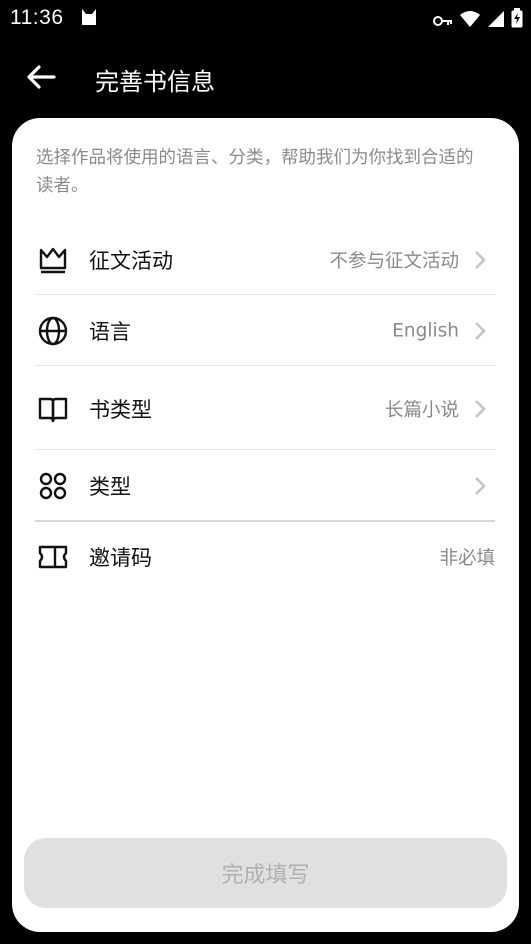 Image resolution: width=531 pixels, height=944 pixels. What do you see at coordinates (89, 19) in the screenshot?
I see `cat-icon` at bounding box center [89, 19].